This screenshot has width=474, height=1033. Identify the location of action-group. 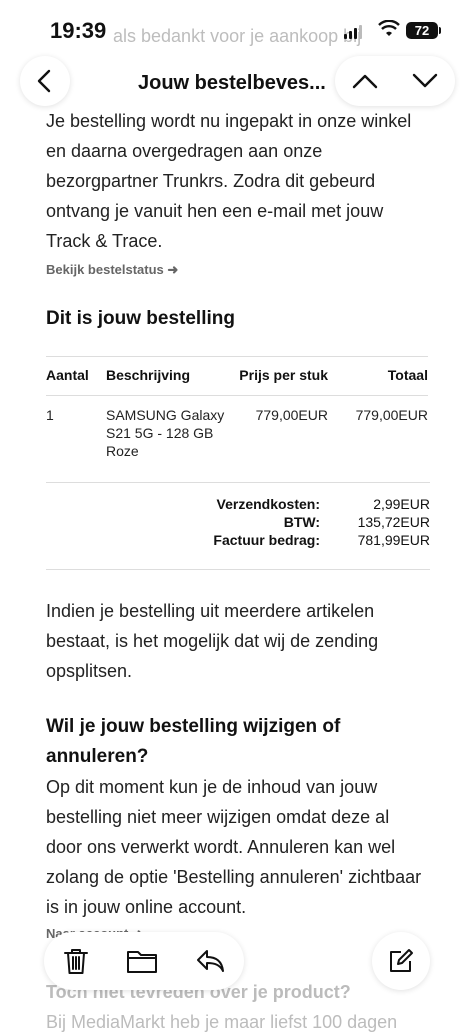
(144, 961).